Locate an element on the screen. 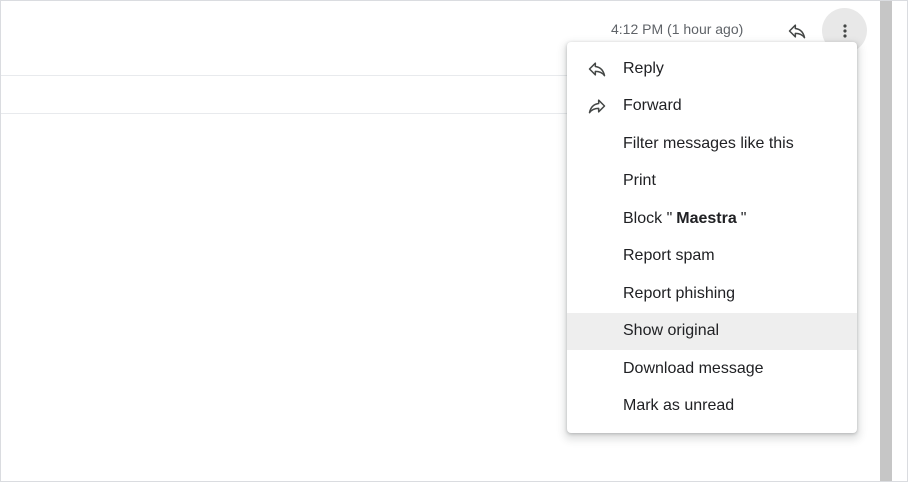 The height and width of the screenshot is (482, 908). menu-item-report-phishing: Report phishing is located at coordinates (712, 294).